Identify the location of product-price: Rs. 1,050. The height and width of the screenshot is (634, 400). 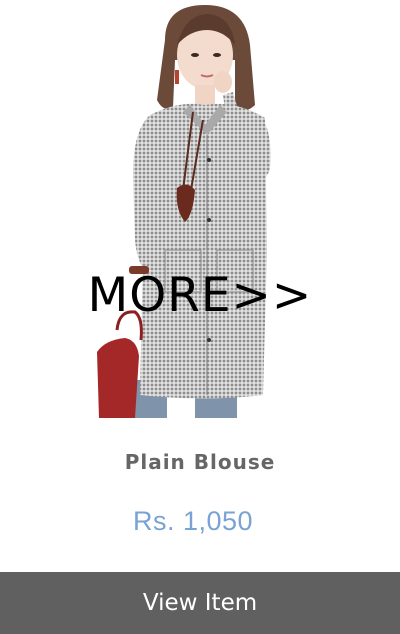
(193, 521).